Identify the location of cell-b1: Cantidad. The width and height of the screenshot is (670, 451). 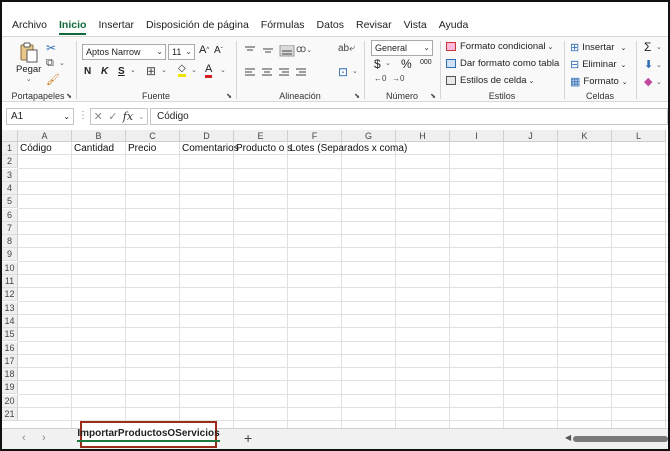
(93, 148).